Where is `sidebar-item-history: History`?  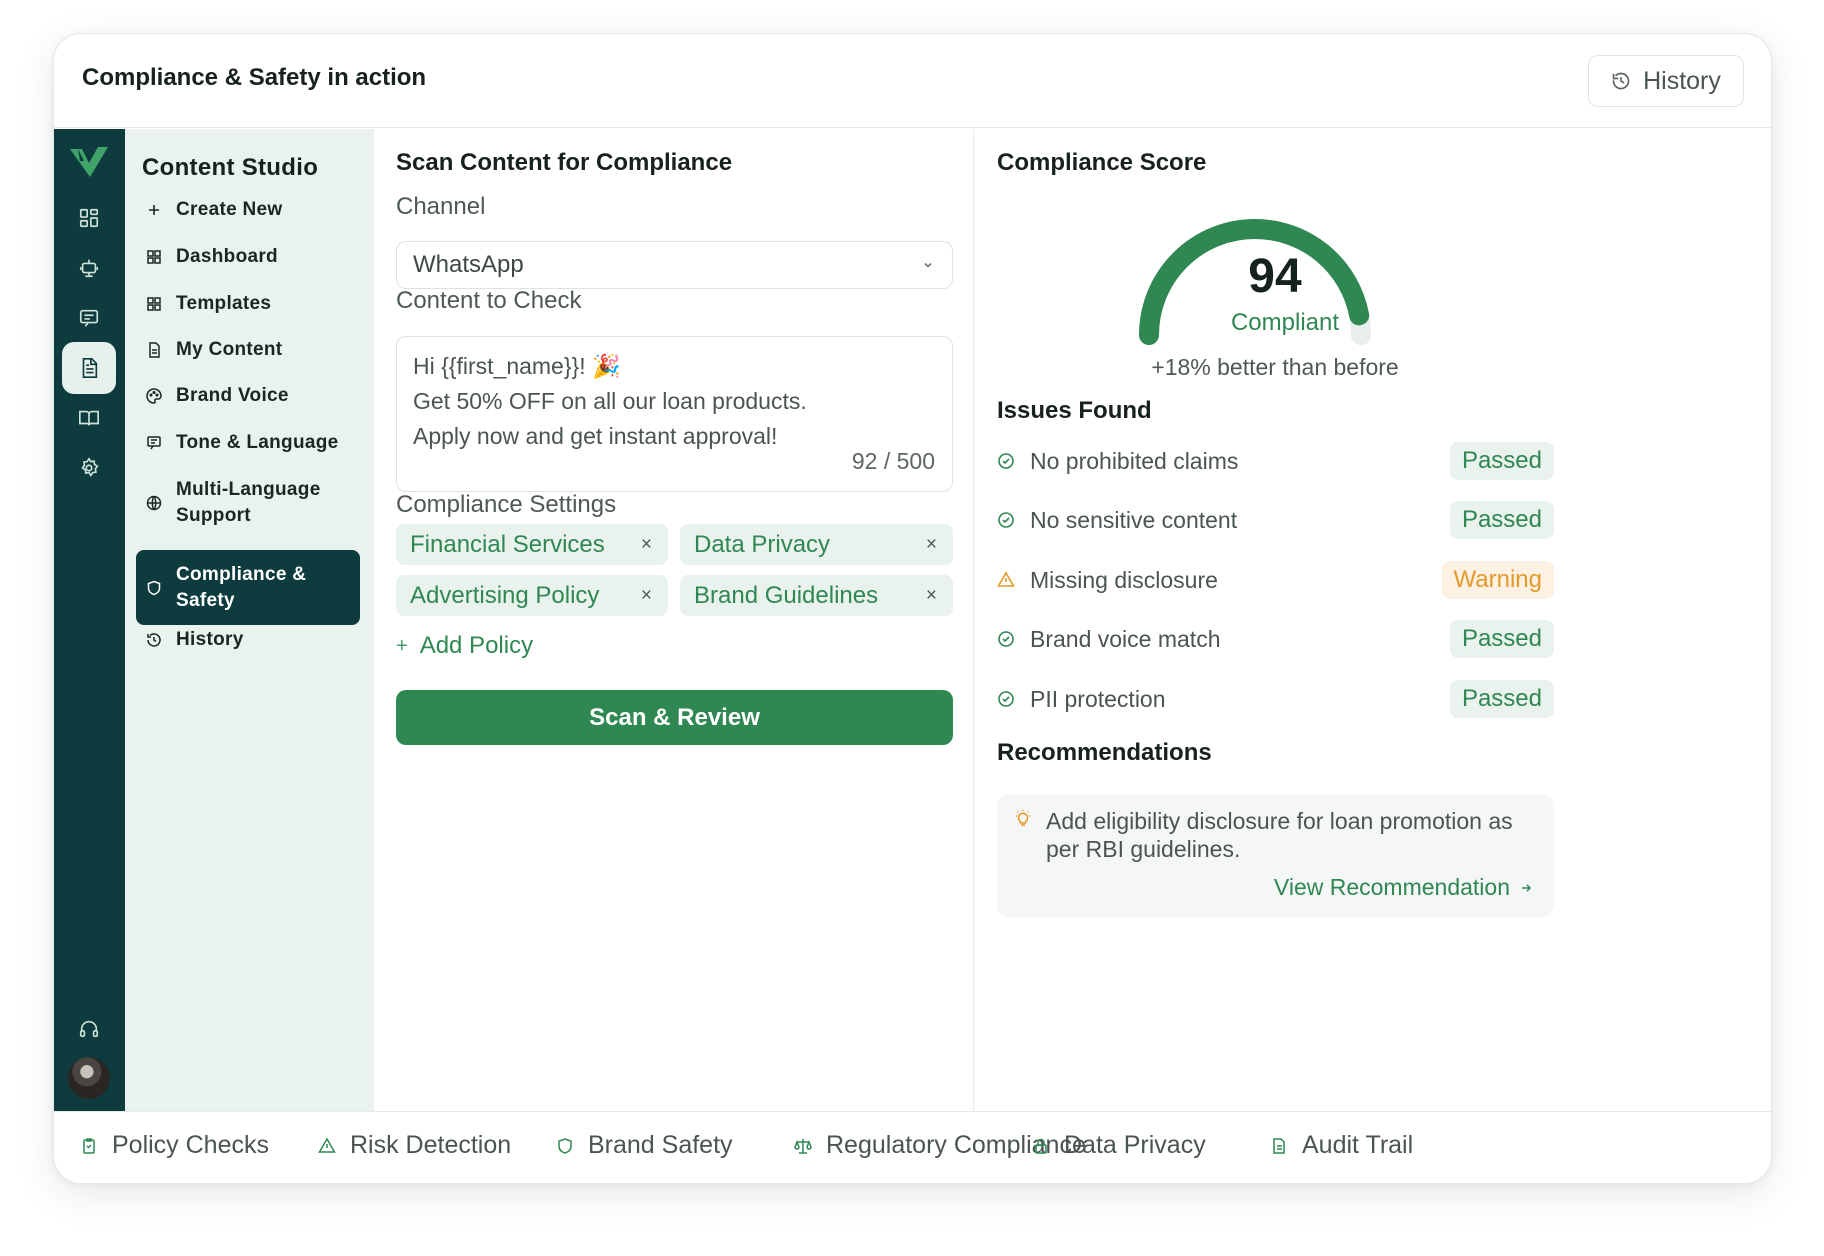
sidebar-item-history: History is located at coordinates (248, 640).